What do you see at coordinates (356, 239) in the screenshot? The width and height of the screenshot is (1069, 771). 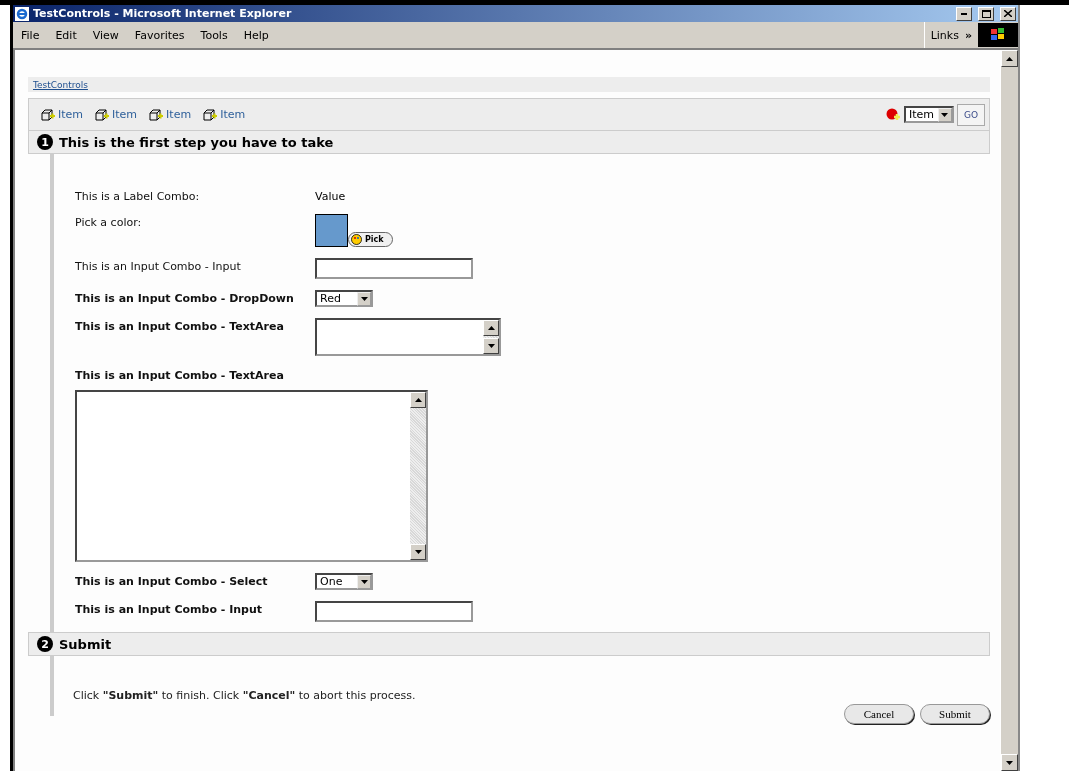 I see `palette-icon` at bounding box center [356, 239].